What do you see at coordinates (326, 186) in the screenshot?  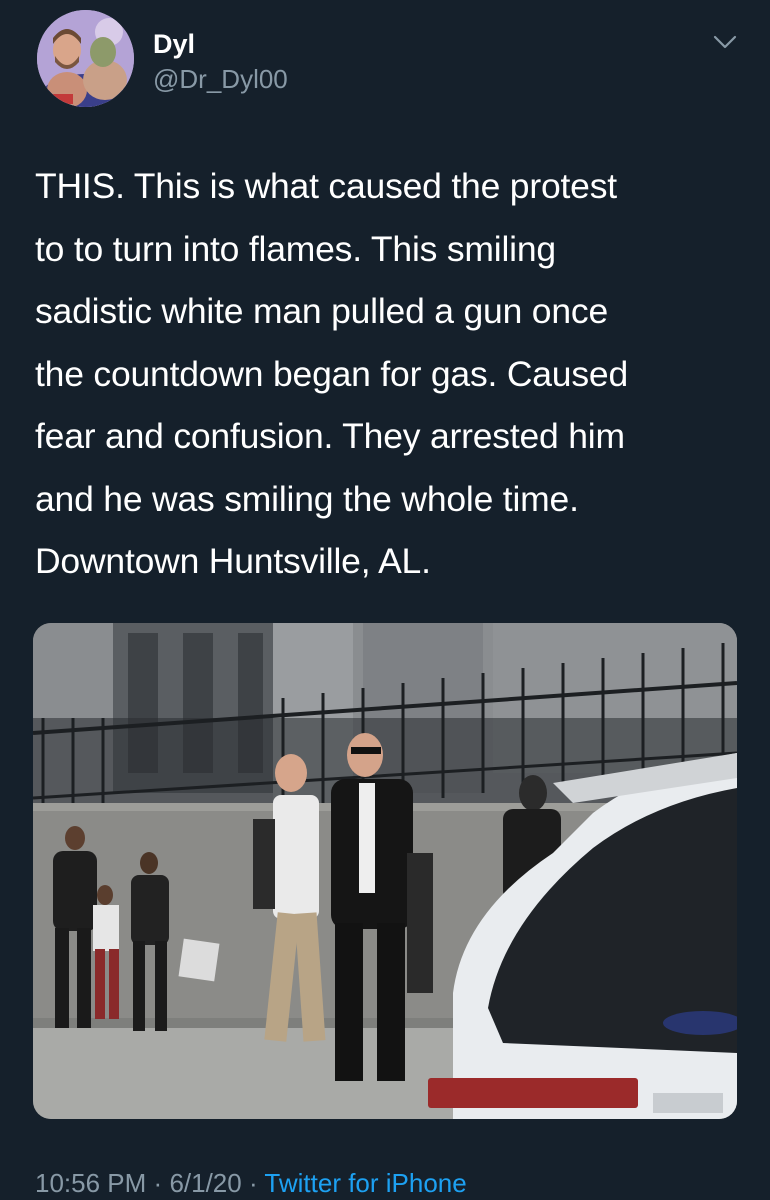 I see `tweet-text-line: THIS. This is what caused the protest` at bounding box center [326, 186].